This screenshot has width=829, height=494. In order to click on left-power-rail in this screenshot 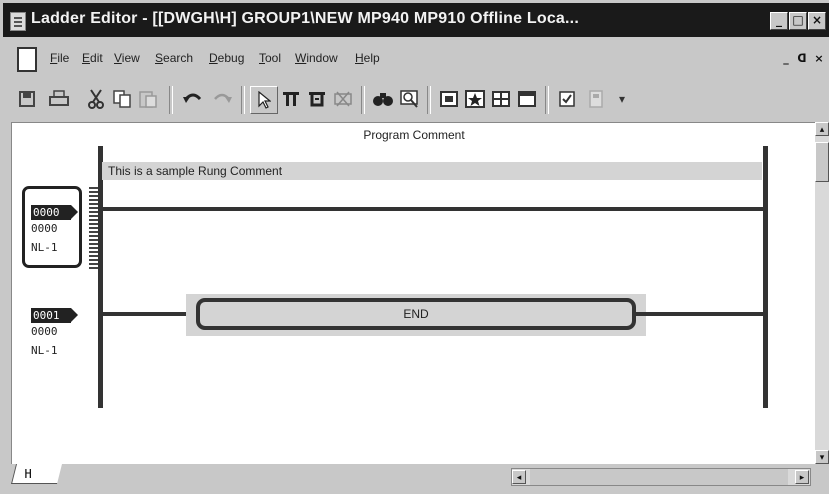, I will do `click(100, 277)`.